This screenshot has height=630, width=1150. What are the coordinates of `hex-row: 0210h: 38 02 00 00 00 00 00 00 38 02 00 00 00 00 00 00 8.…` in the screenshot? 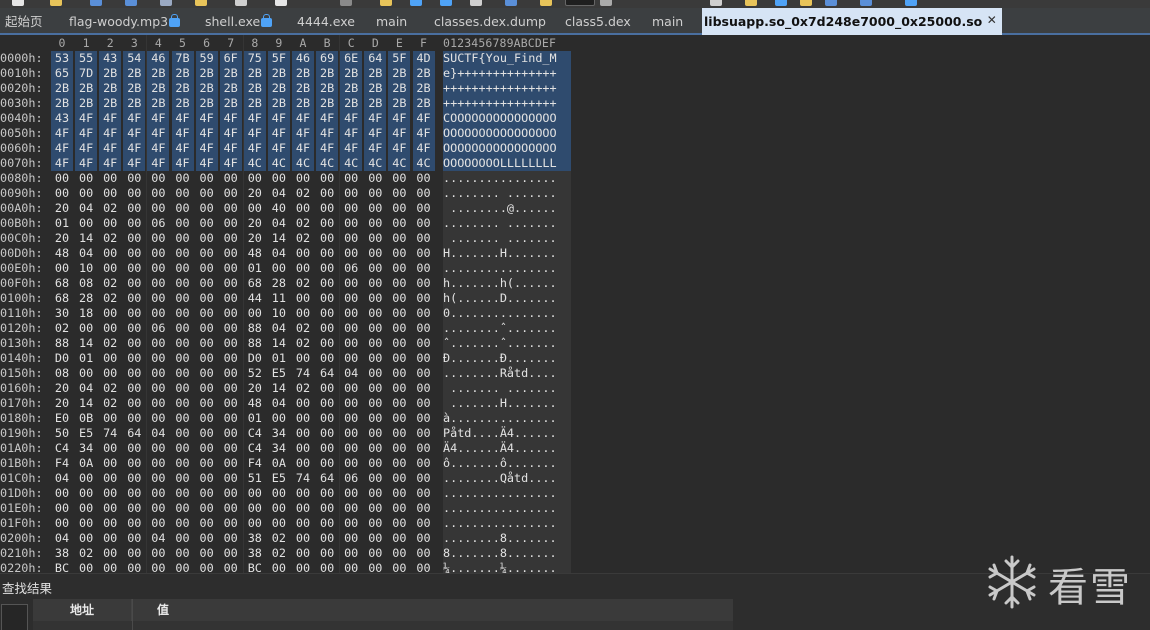 It's located at (290, 553).